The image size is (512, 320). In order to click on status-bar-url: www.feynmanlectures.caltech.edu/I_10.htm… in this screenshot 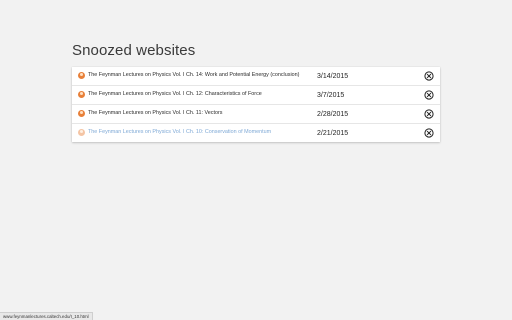, I will do `click(46, 316)`.